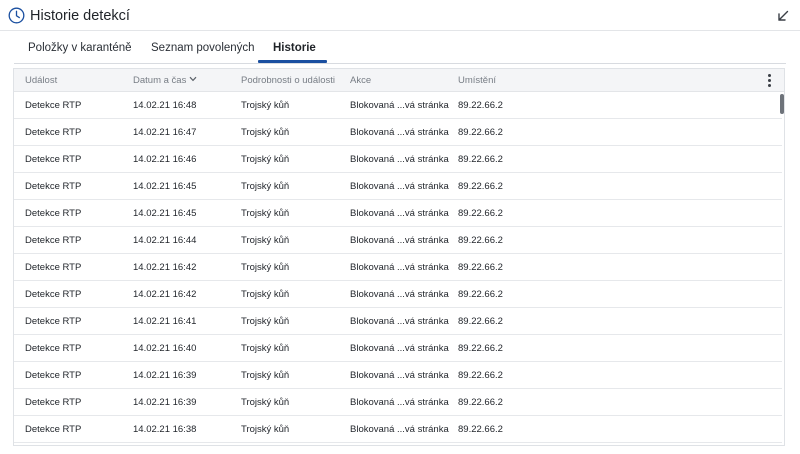 The width and height of the screenshot is (800, 454). I want to click on cell-datetime: 14.02.21 16:38, so click(165, 429).